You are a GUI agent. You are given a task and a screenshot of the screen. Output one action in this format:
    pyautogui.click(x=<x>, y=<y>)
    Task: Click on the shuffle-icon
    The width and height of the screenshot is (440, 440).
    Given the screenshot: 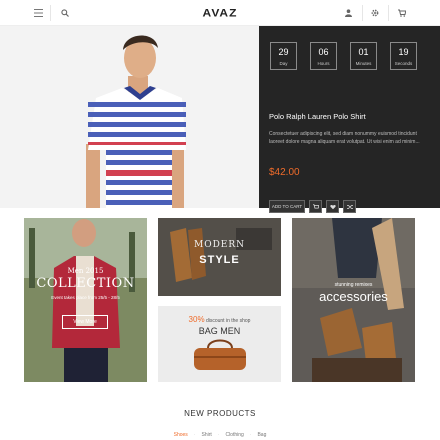 What is the action you would take?
    pyautogui.click(x=349, y=206)
    